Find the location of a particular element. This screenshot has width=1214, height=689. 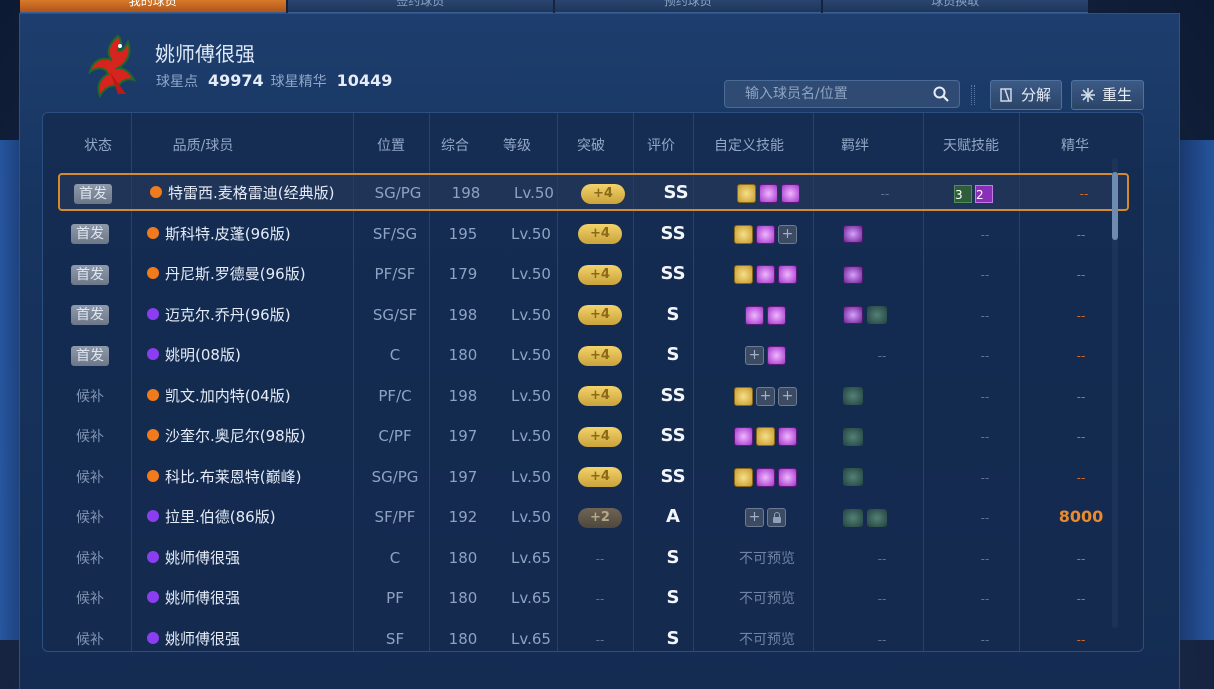

lock-icon is located at coordinates (776, 517).